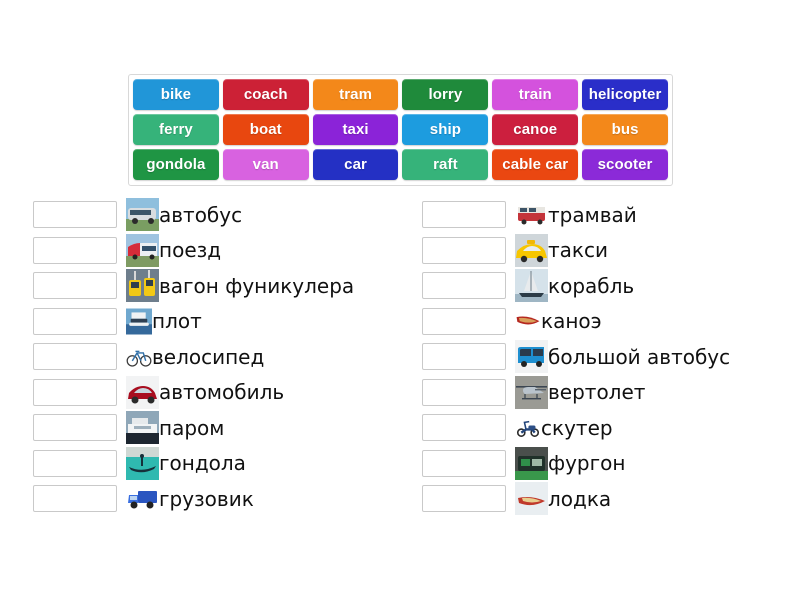 This screenshot has height=600, width=800. What do you see at coordinates (610, 251) in the screenshot?
I see `answer-row: такси` at bounding box center [610, 251].